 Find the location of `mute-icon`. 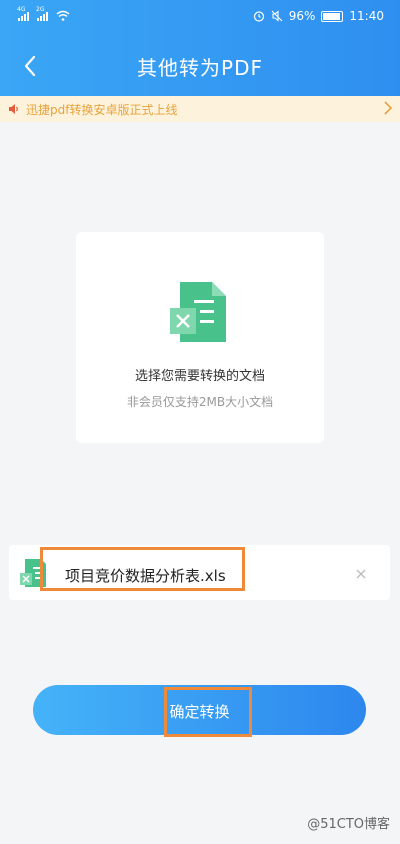

mute-icon is located at coordinates (277, 16).